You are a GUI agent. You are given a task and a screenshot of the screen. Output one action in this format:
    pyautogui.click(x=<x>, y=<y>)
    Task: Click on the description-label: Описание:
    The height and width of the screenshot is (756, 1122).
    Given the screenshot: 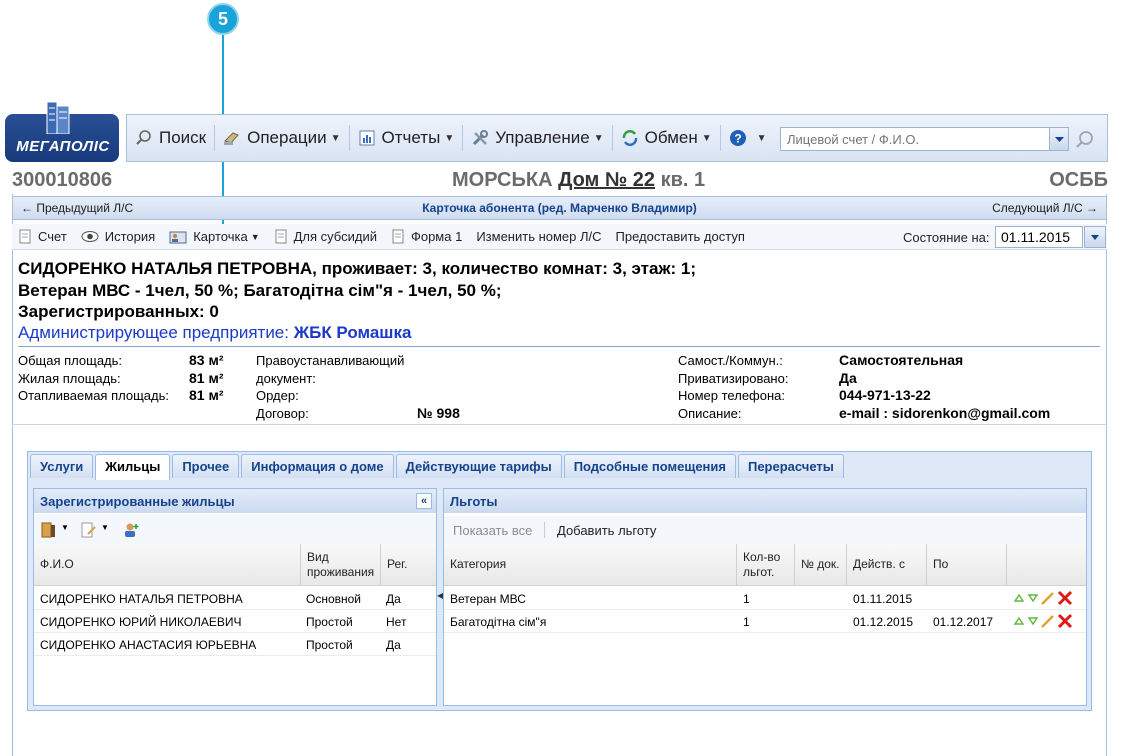 What is the action you would take?
    pyautogui.click(x=710, y=413)
    